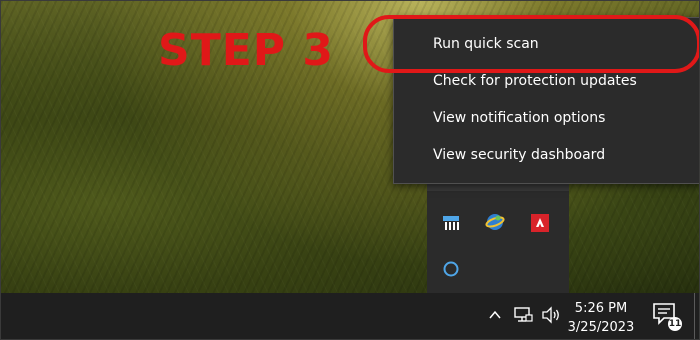  Describe the element at coordinates (451, 223) in the screenshot. I see `dashboard-icon` at that location.